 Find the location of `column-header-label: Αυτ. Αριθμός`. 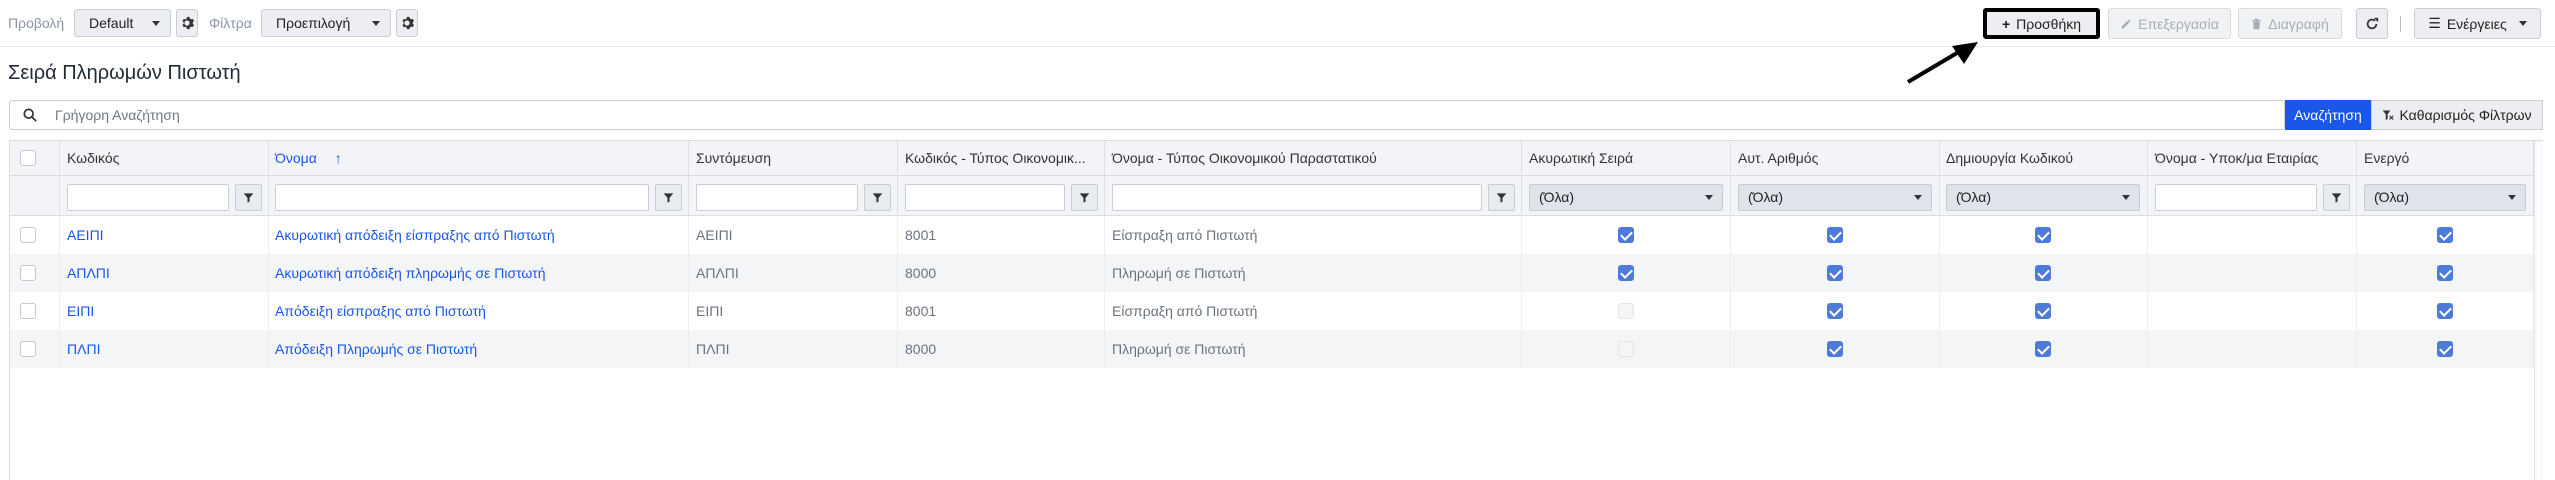

column-header-label: Αυτ. Αριθμός is located at coordinates (1778, 158).